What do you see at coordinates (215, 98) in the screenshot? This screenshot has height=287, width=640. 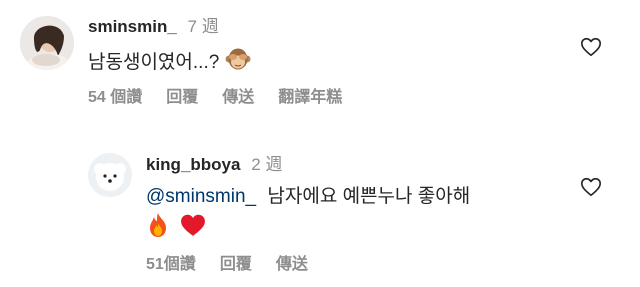 I see `comment-actions: 54 個讚 回覆 傳送 翻譯年糕` at bounding box center [215, 98].